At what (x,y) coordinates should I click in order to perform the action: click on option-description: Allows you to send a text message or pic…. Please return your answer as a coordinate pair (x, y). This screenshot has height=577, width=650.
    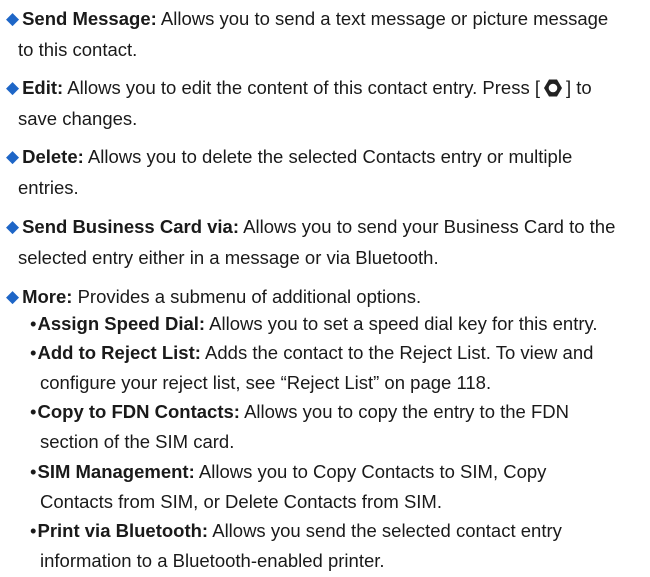
    Looking at the image, I should click on (382, 18).